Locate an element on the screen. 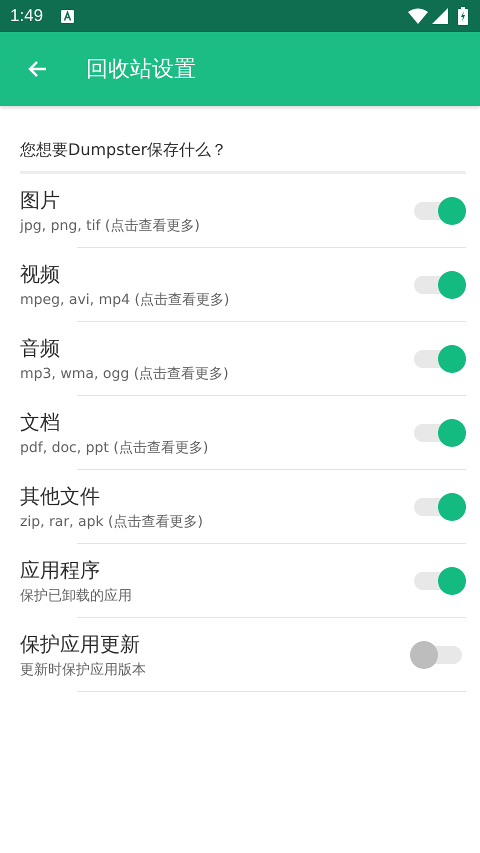  setting-row: 音频 mp3, wma, ogg (点击查看更多) is located at coordinates (240, 359).